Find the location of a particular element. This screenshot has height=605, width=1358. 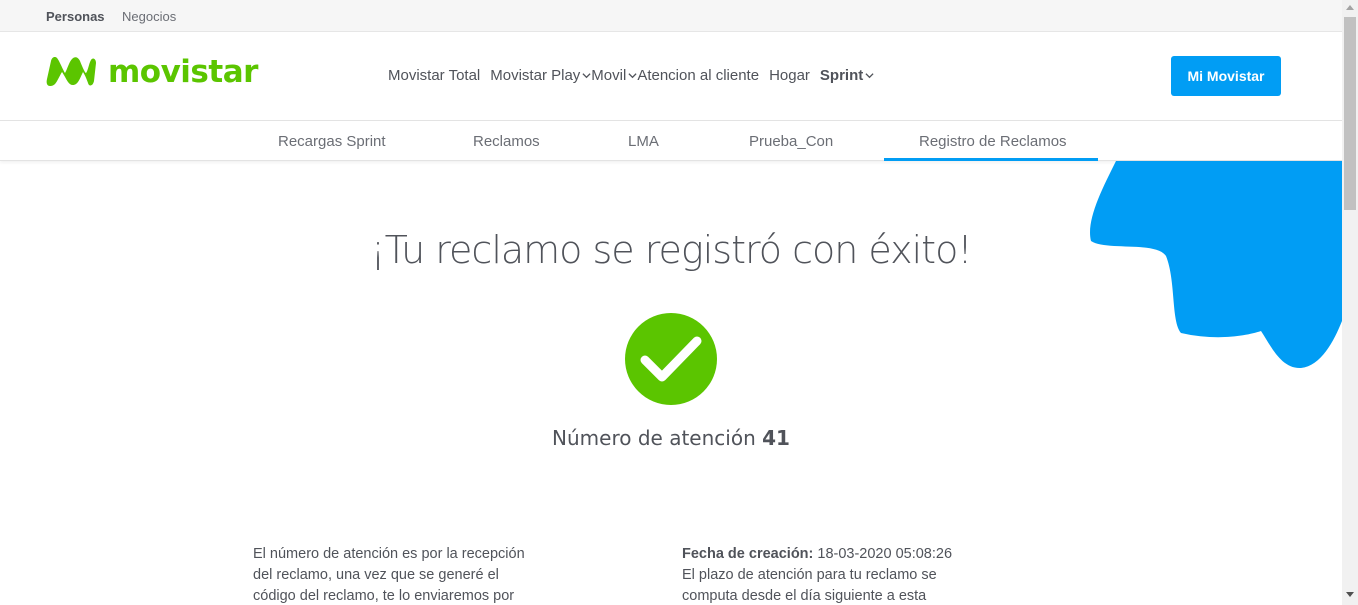

nav-label: Atencion al cliente is located at coordinates (698, 75).